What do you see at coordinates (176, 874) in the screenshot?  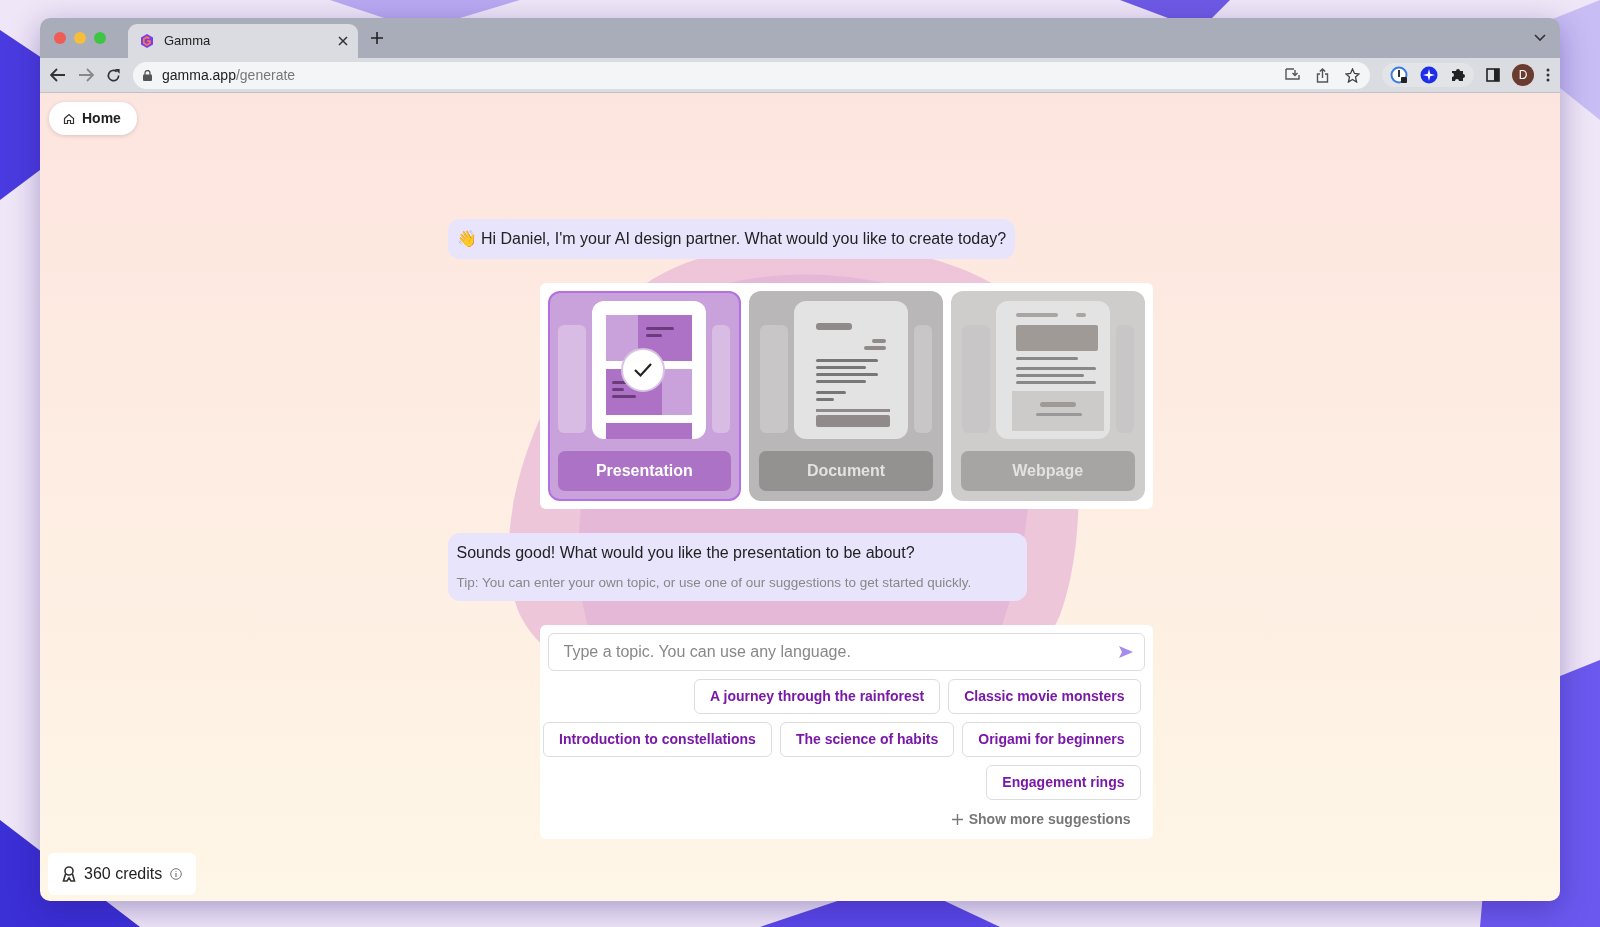 I see `info-icon` at bounding box center [176, 874].